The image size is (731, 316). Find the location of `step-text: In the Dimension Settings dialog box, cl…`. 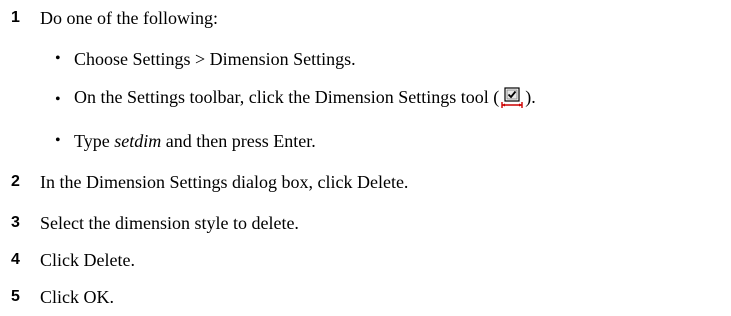

step-text: In the Dimension Settings dialog box, cl… is located at coordinates (224, 181).